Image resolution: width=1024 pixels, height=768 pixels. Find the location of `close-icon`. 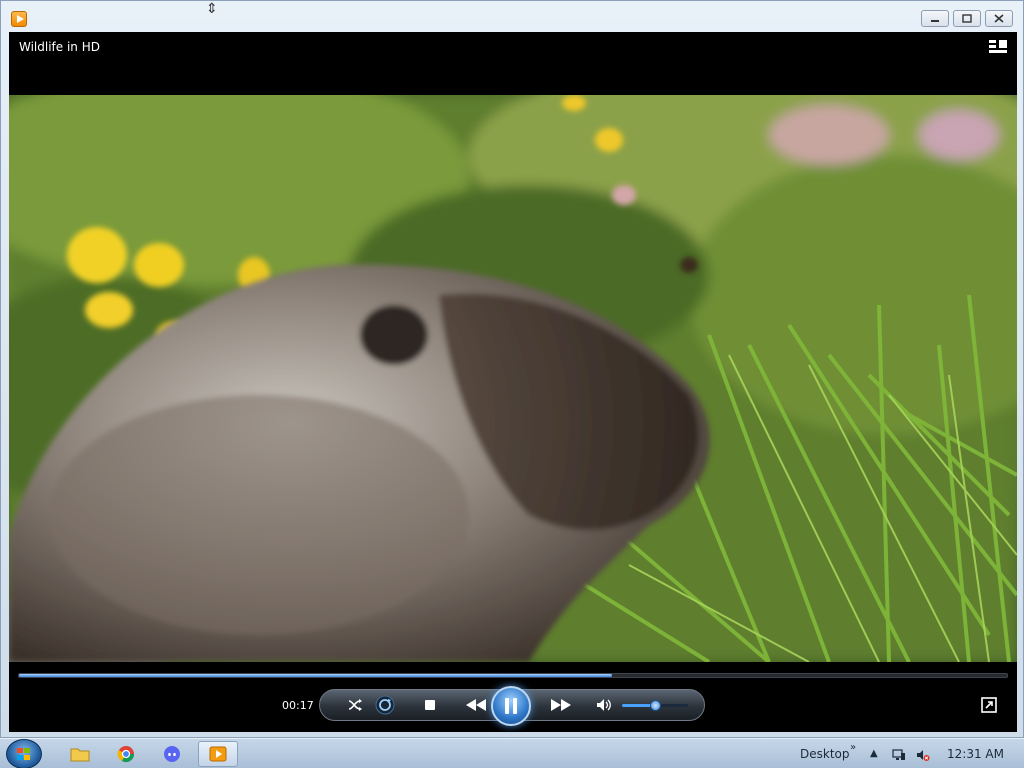

close-icon is located at coordinates (999, 18).